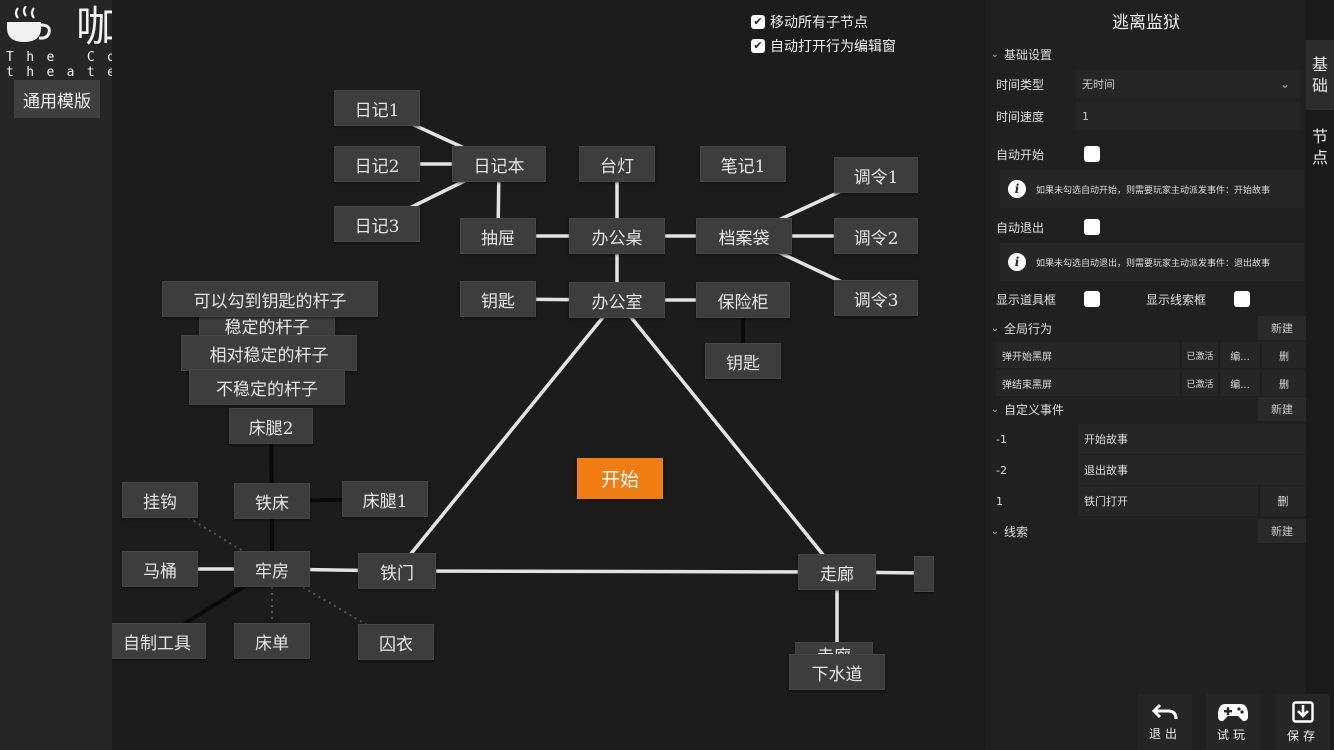 This screenshot has height=750, width=1334. What do you see at coordinates (833, 47) in the screenshot?
I see `auto-open-label: 自动打开行为编辑窗` at bounding box center [833, 47].